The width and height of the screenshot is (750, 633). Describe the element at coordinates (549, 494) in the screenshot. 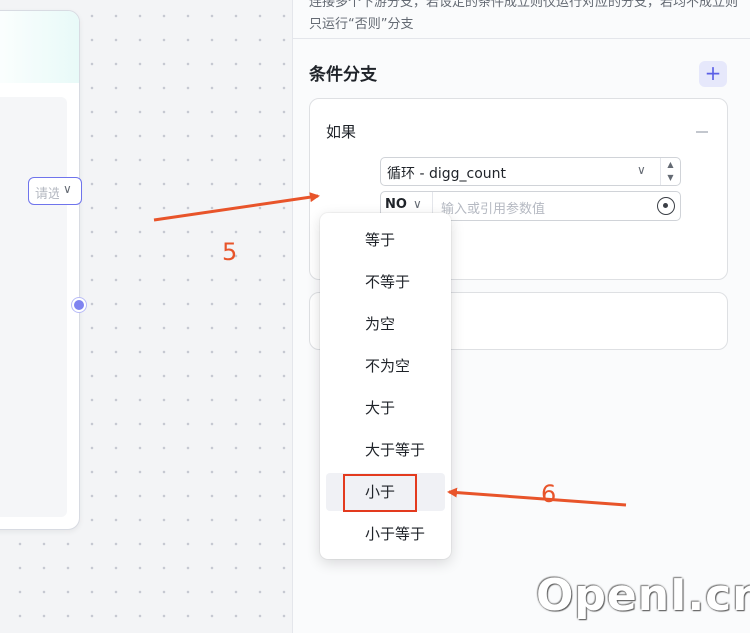

I see `annotation-step-6: 6` at that location.